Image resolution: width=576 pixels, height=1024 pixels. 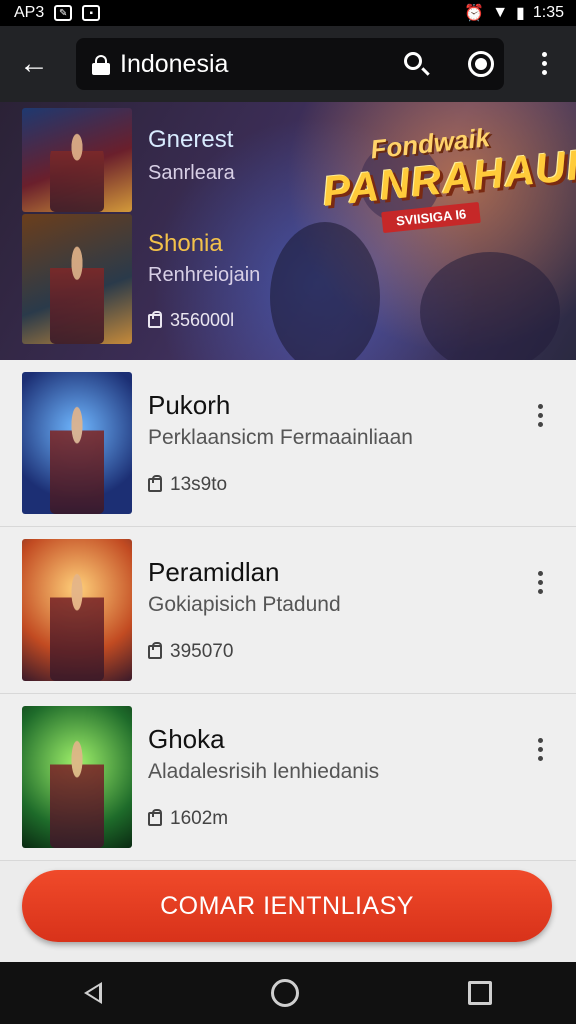 I want to click on featured-title-2: Shonia, so click(x=185, y=243).